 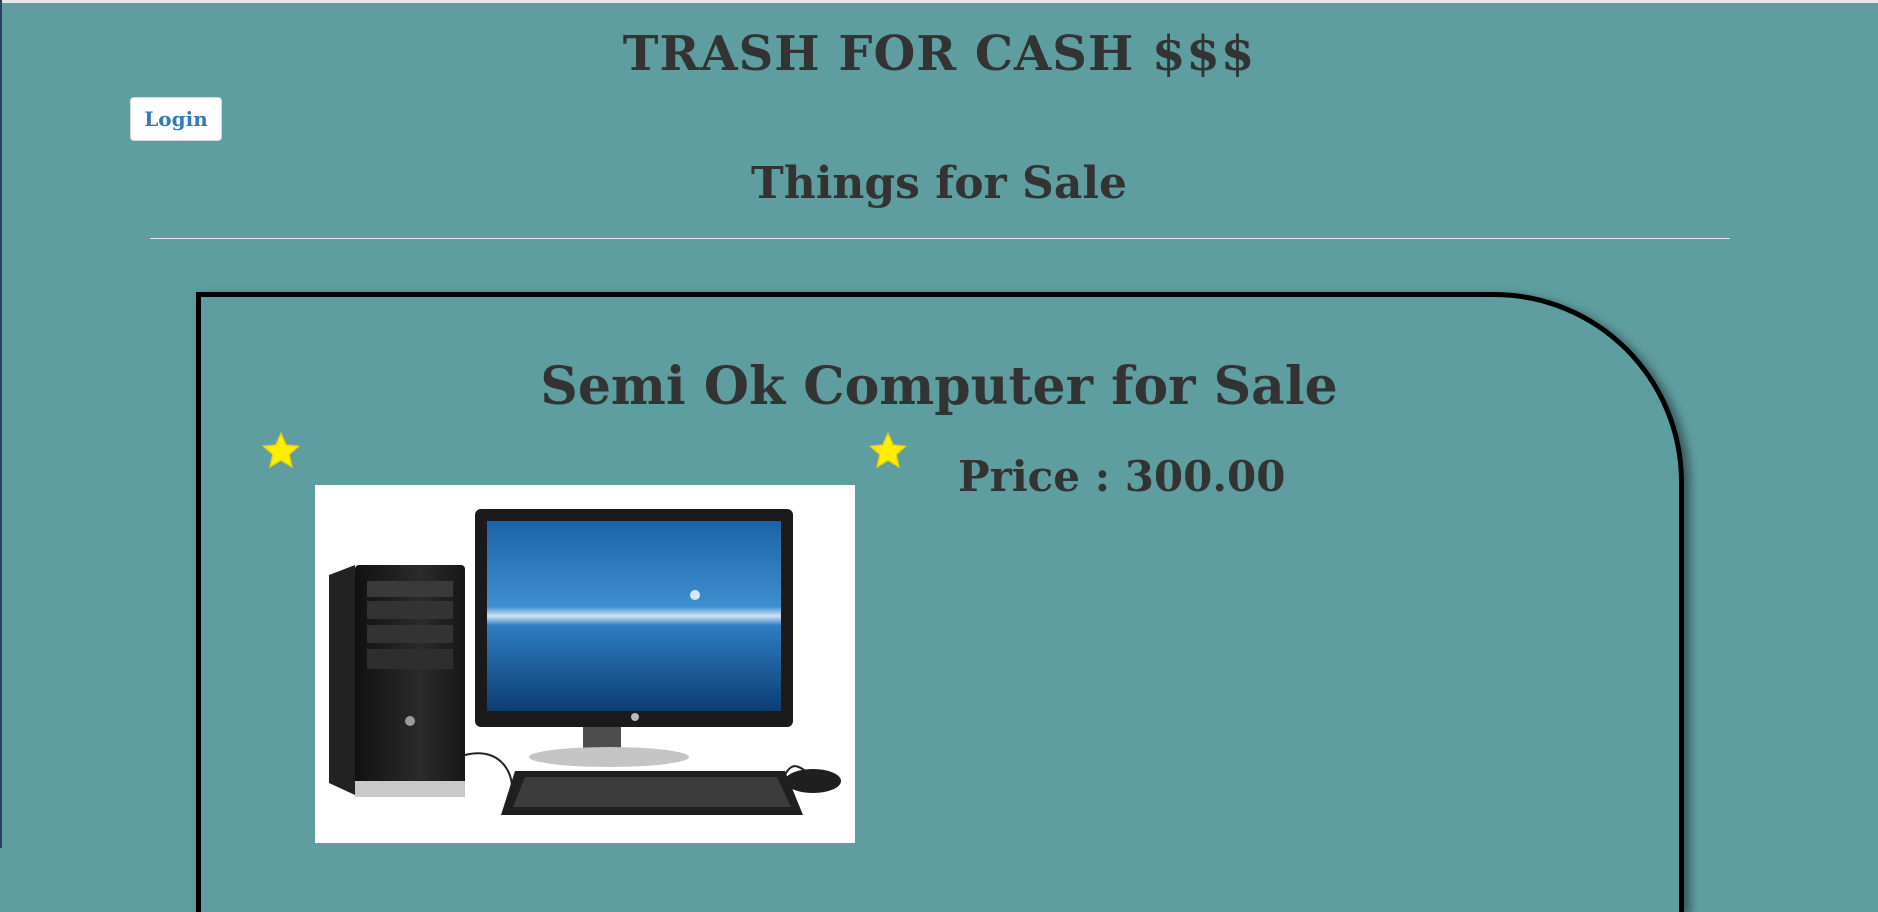 I want to click on top-border, so click(x=939, y=1).